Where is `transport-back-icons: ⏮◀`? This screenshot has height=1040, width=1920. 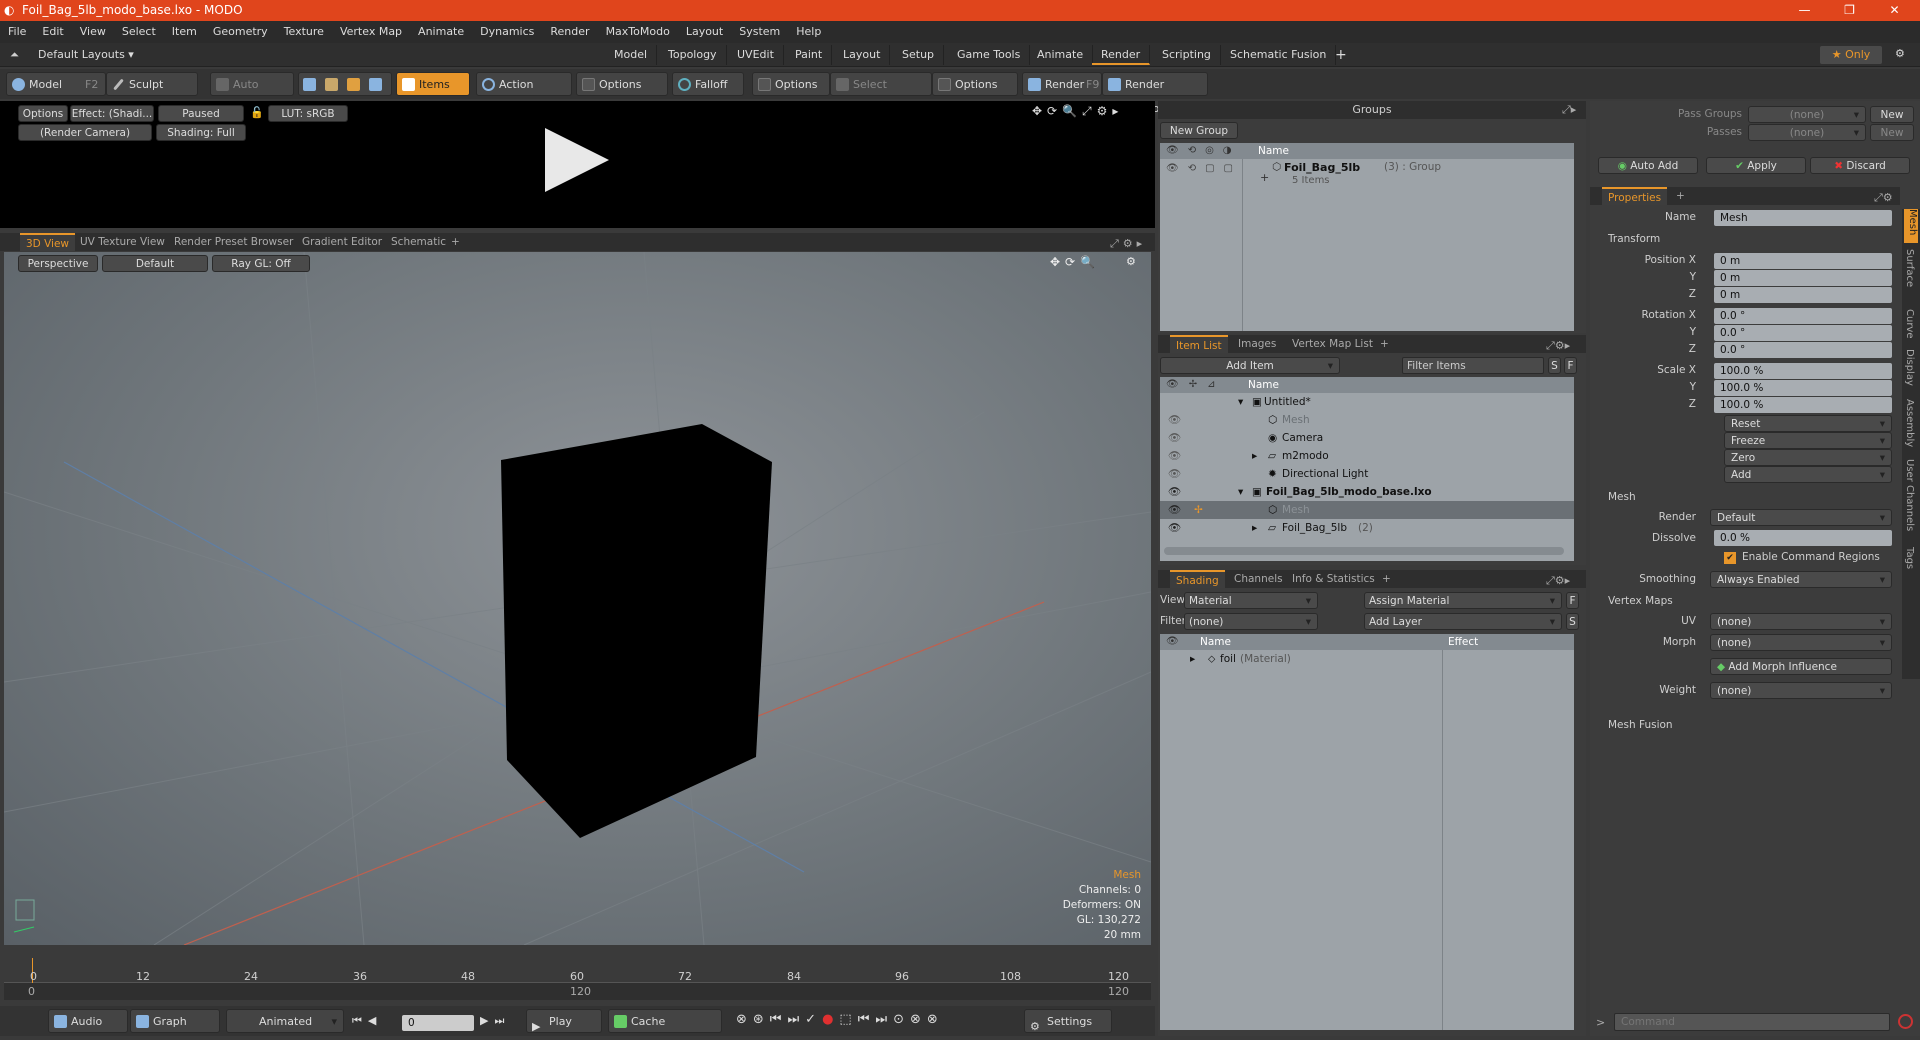
transport-back-icons: ⏮◀ is located at coordinates (367, 1021).